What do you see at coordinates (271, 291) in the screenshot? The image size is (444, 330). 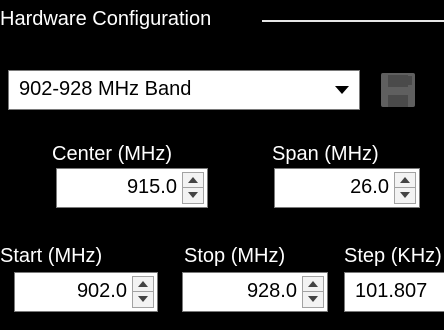 I see `stop-value: 928.0` at bounding box center [271, 291].